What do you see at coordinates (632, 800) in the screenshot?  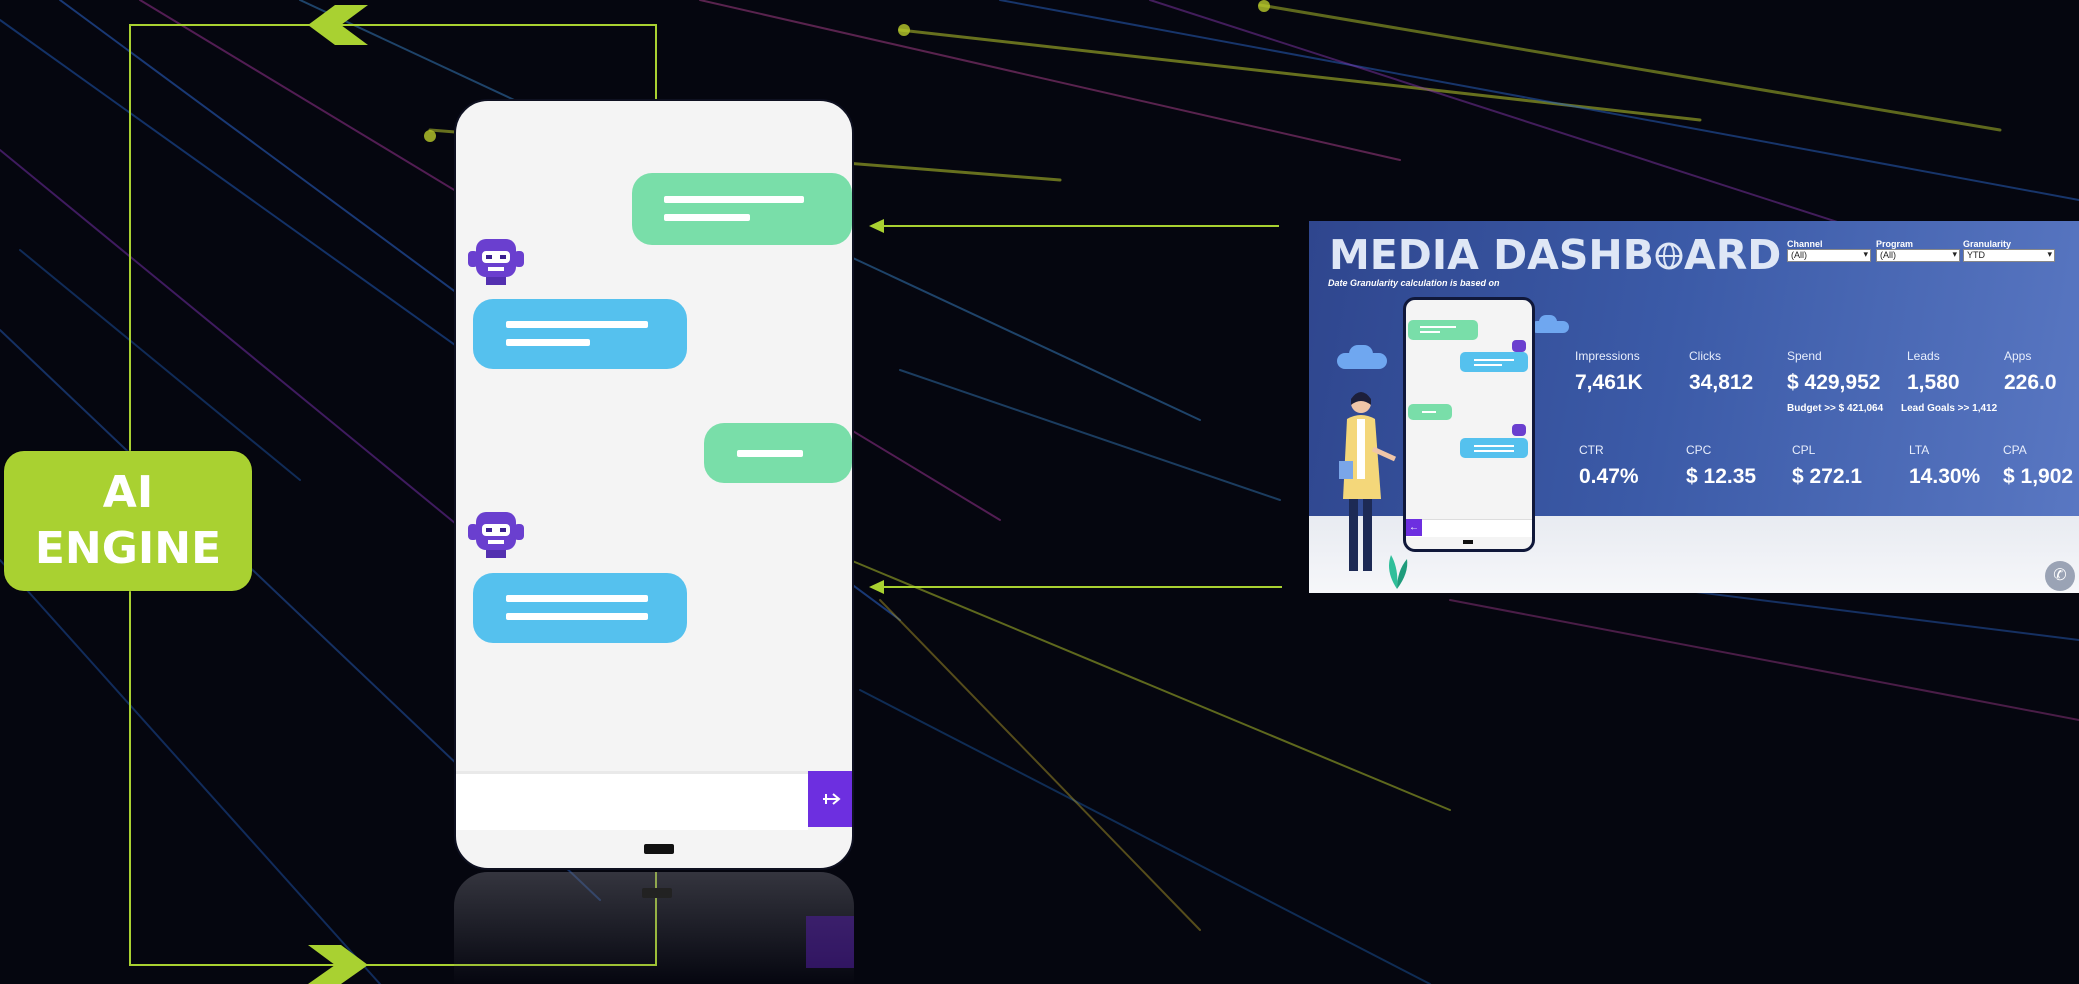 I see `chat-message-input` at bounding box center [632, 800].